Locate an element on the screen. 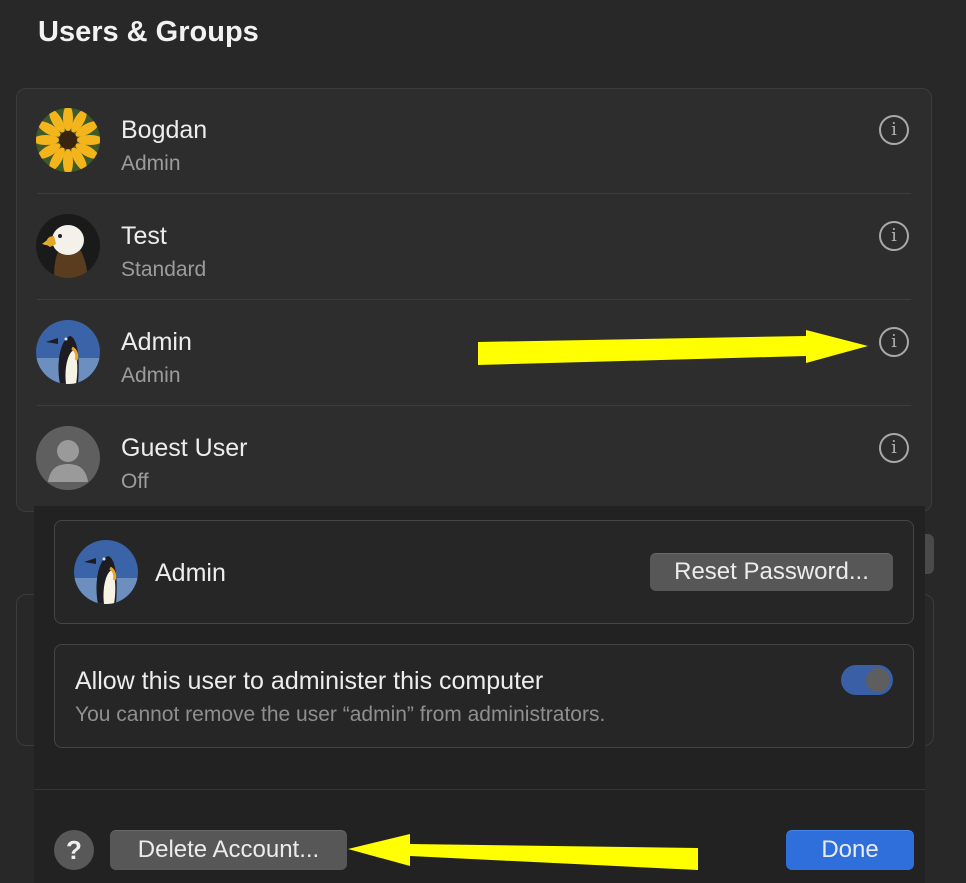 This screenshot has width=966, height=883. eagle-avatar is located at coordinates (68, 246).